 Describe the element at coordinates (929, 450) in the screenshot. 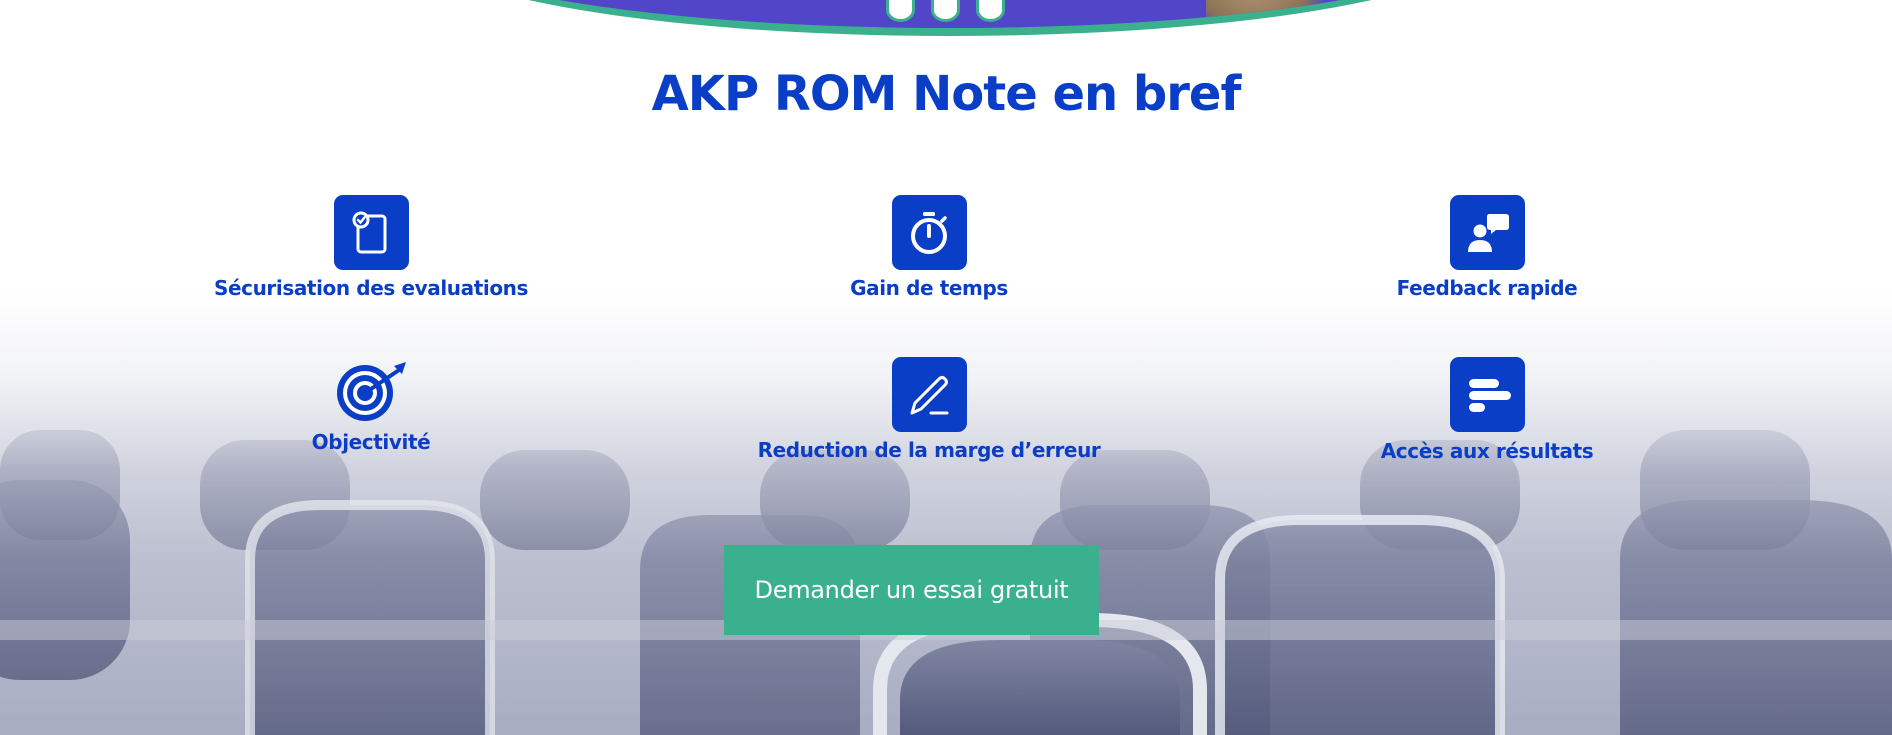

I see `feature-label: Reduction de la marge d’erreur` at that location.